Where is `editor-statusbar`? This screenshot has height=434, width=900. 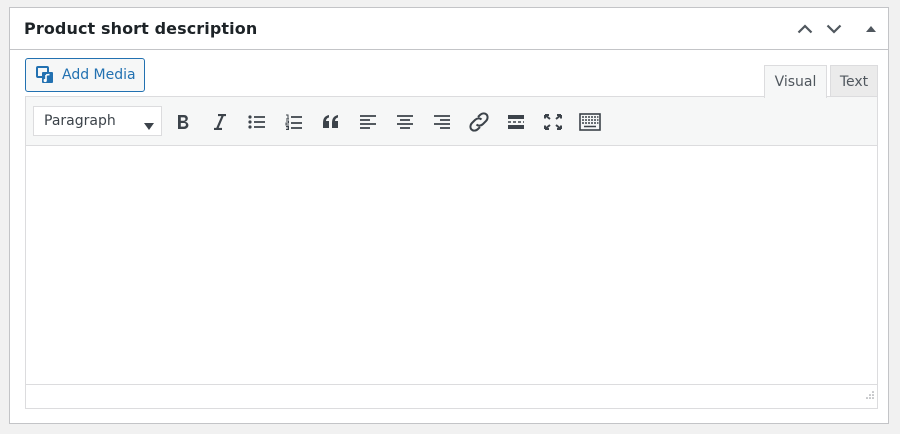 editor-statusbar is located at coordinates (451, 396).